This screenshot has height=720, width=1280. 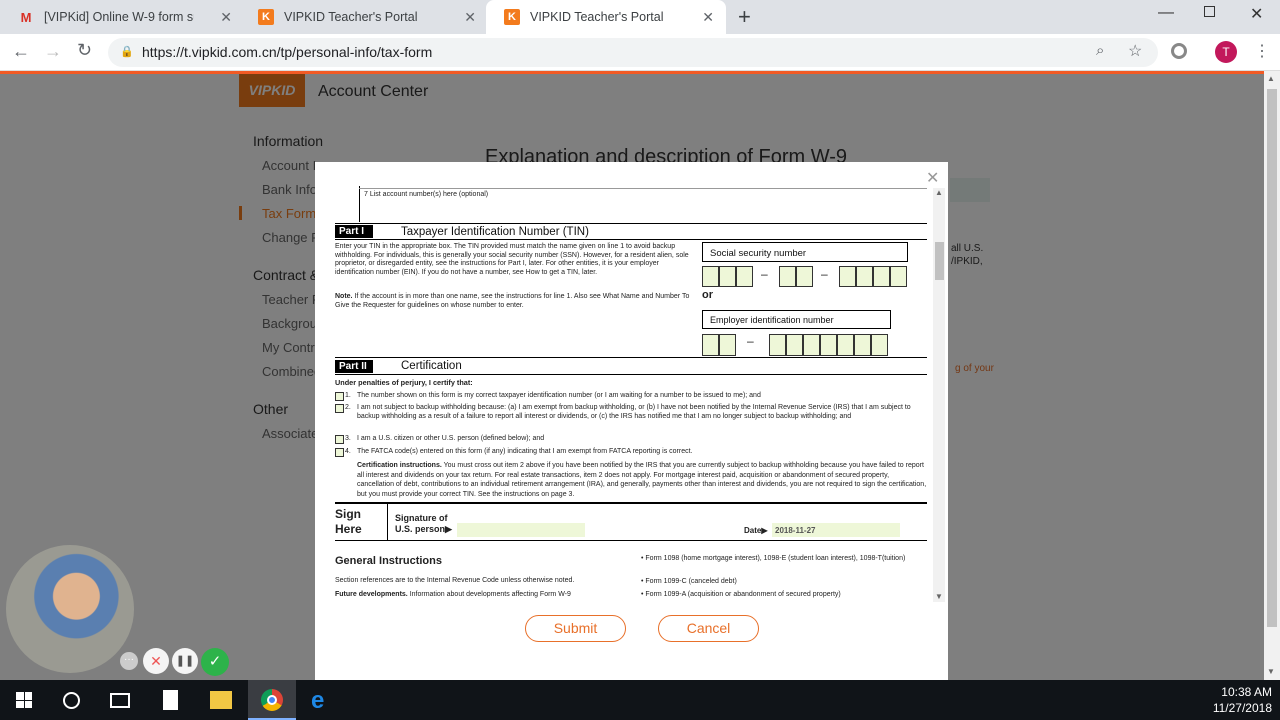 What do you see at coordinates (1166, 13) in the screenshot?
I see `minimize-icon: —` at bounding box center [1166, 13].